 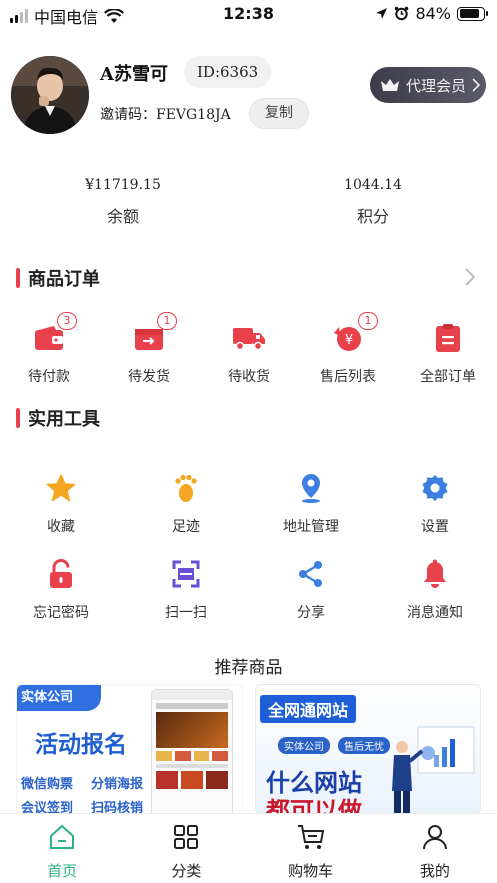 I want to click on tools-section-title: 实用工具, so click(x=58, y=418).